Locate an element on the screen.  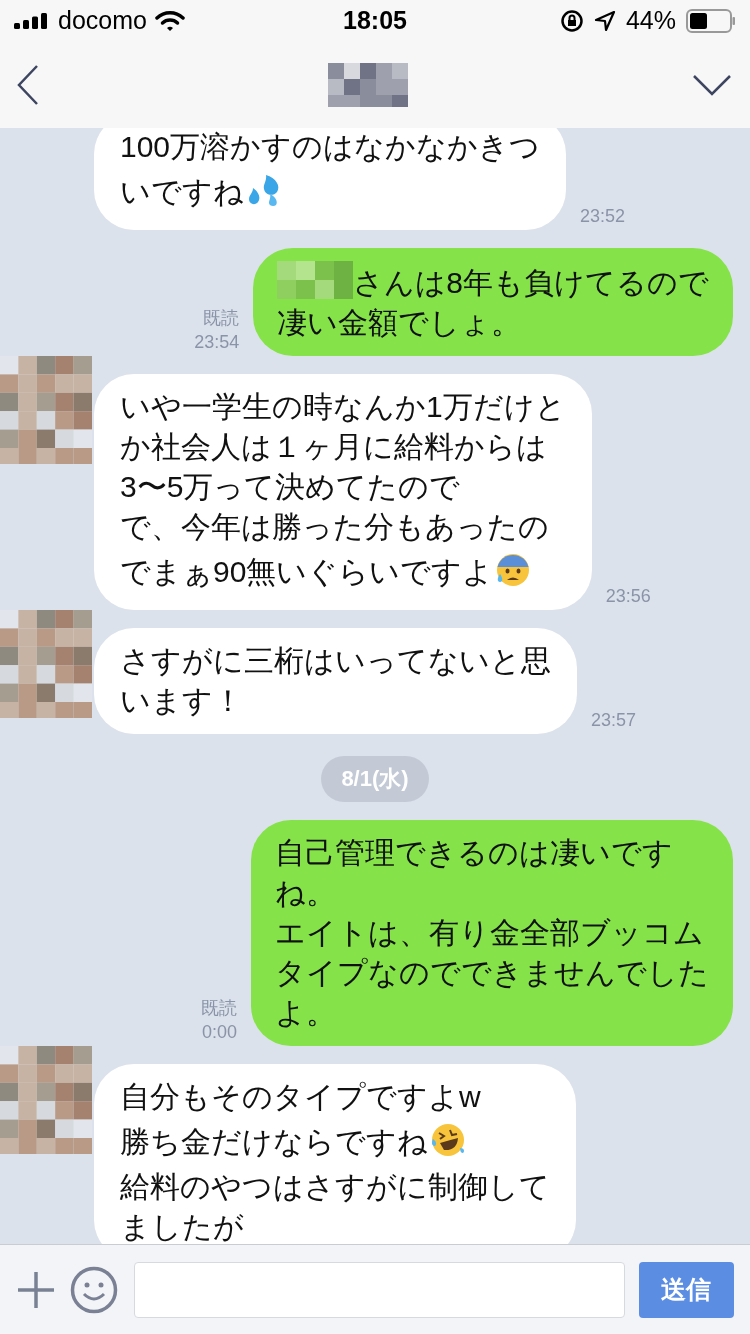
message-time: 23:52 is located at coordinates (603, 216).